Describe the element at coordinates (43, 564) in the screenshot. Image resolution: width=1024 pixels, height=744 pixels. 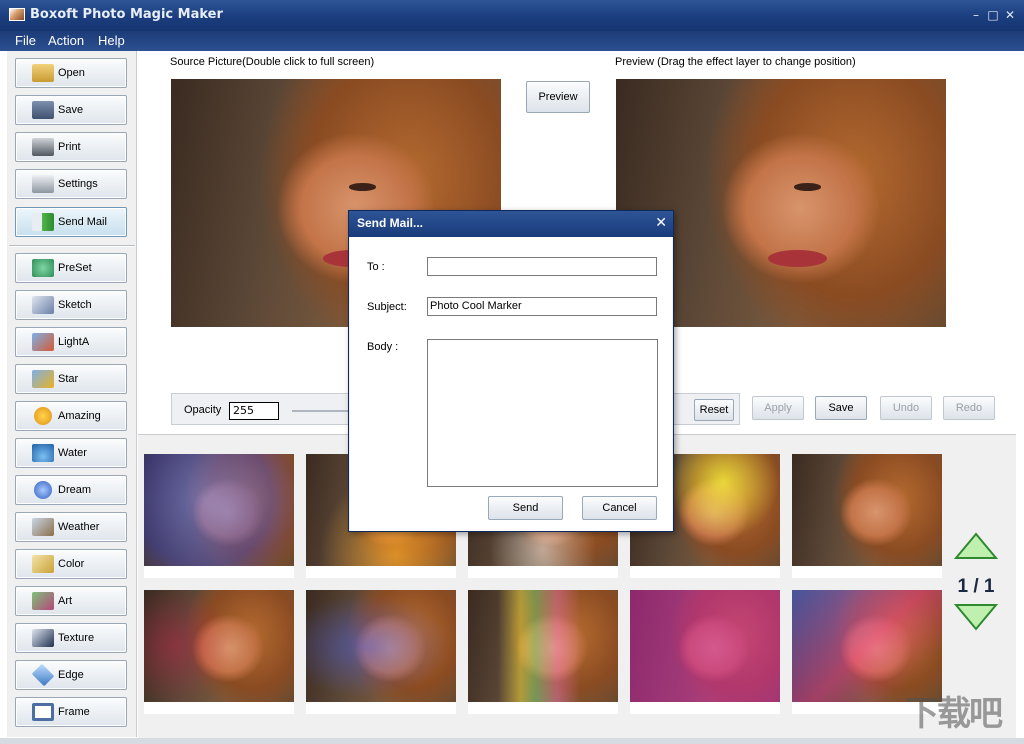
I see `color-palette-icon` at that location.